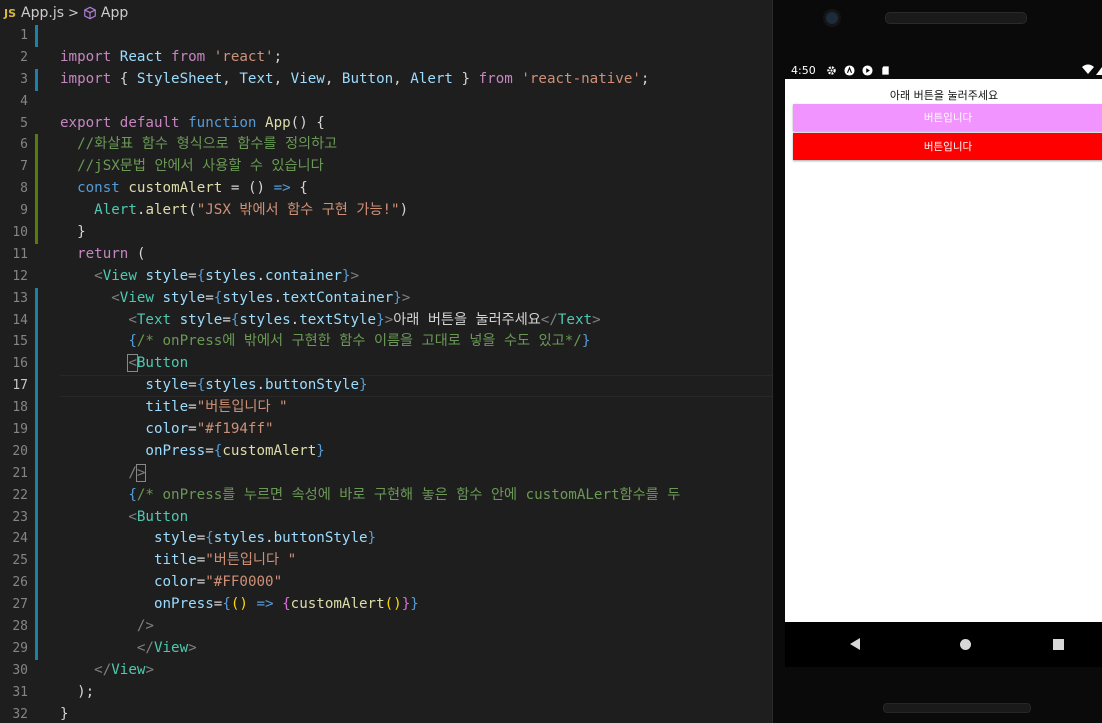 The image size is (1102, 723). Describe the element at coordinates (386, 539) in the screenshot. I see `code-line: 24 style={styles.buttonStyle}` at that location.